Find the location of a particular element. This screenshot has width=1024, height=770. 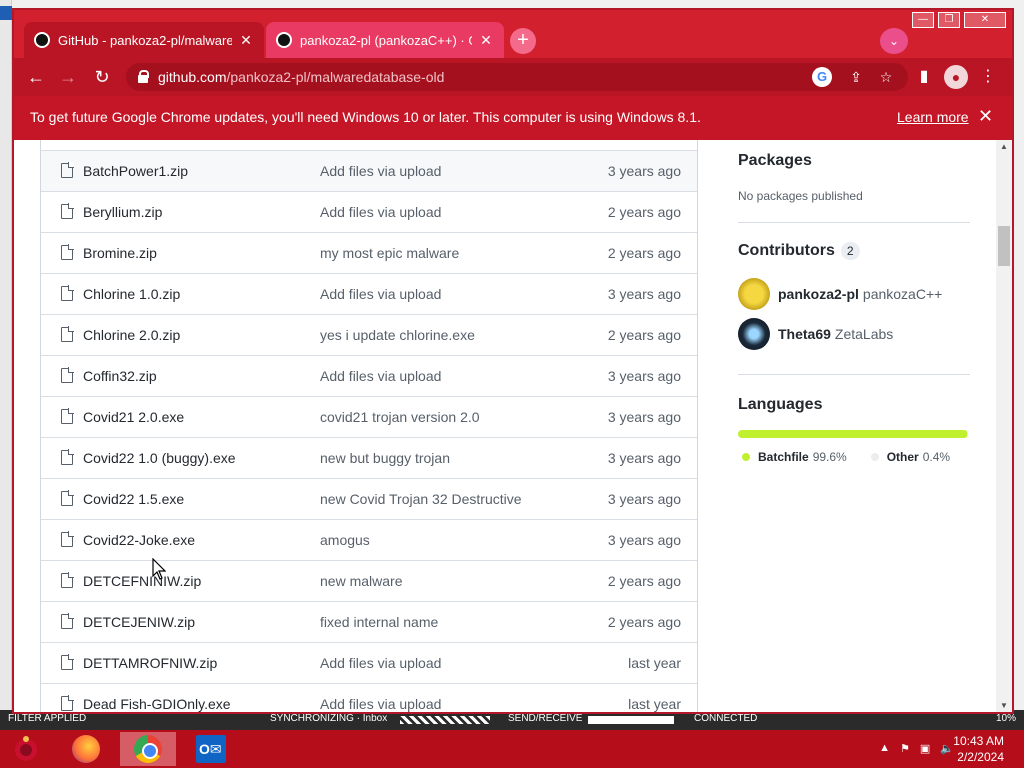

contributor-item: Theta69 ZetaLabs is located at coordinates (815, 334).